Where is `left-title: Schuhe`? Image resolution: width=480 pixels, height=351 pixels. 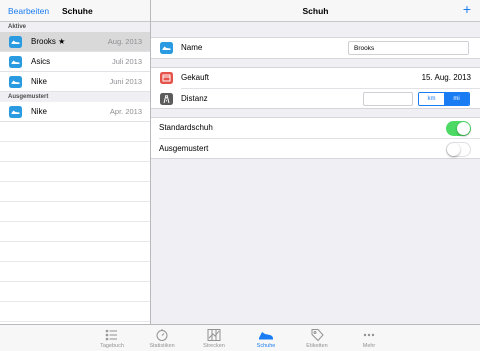 left-title: Schuhe is located at coordinates (77, 11).